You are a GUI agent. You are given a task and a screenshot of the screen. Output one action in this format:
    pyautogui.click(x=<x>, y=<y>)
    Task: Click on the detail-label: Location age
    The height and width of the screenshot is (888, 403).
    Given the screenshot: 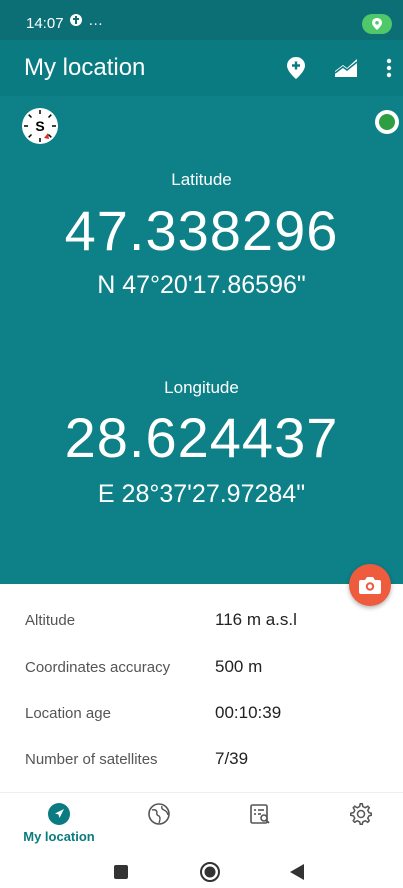 What is the action you would take?
    pyautogui.click(x=68, y=713)
    